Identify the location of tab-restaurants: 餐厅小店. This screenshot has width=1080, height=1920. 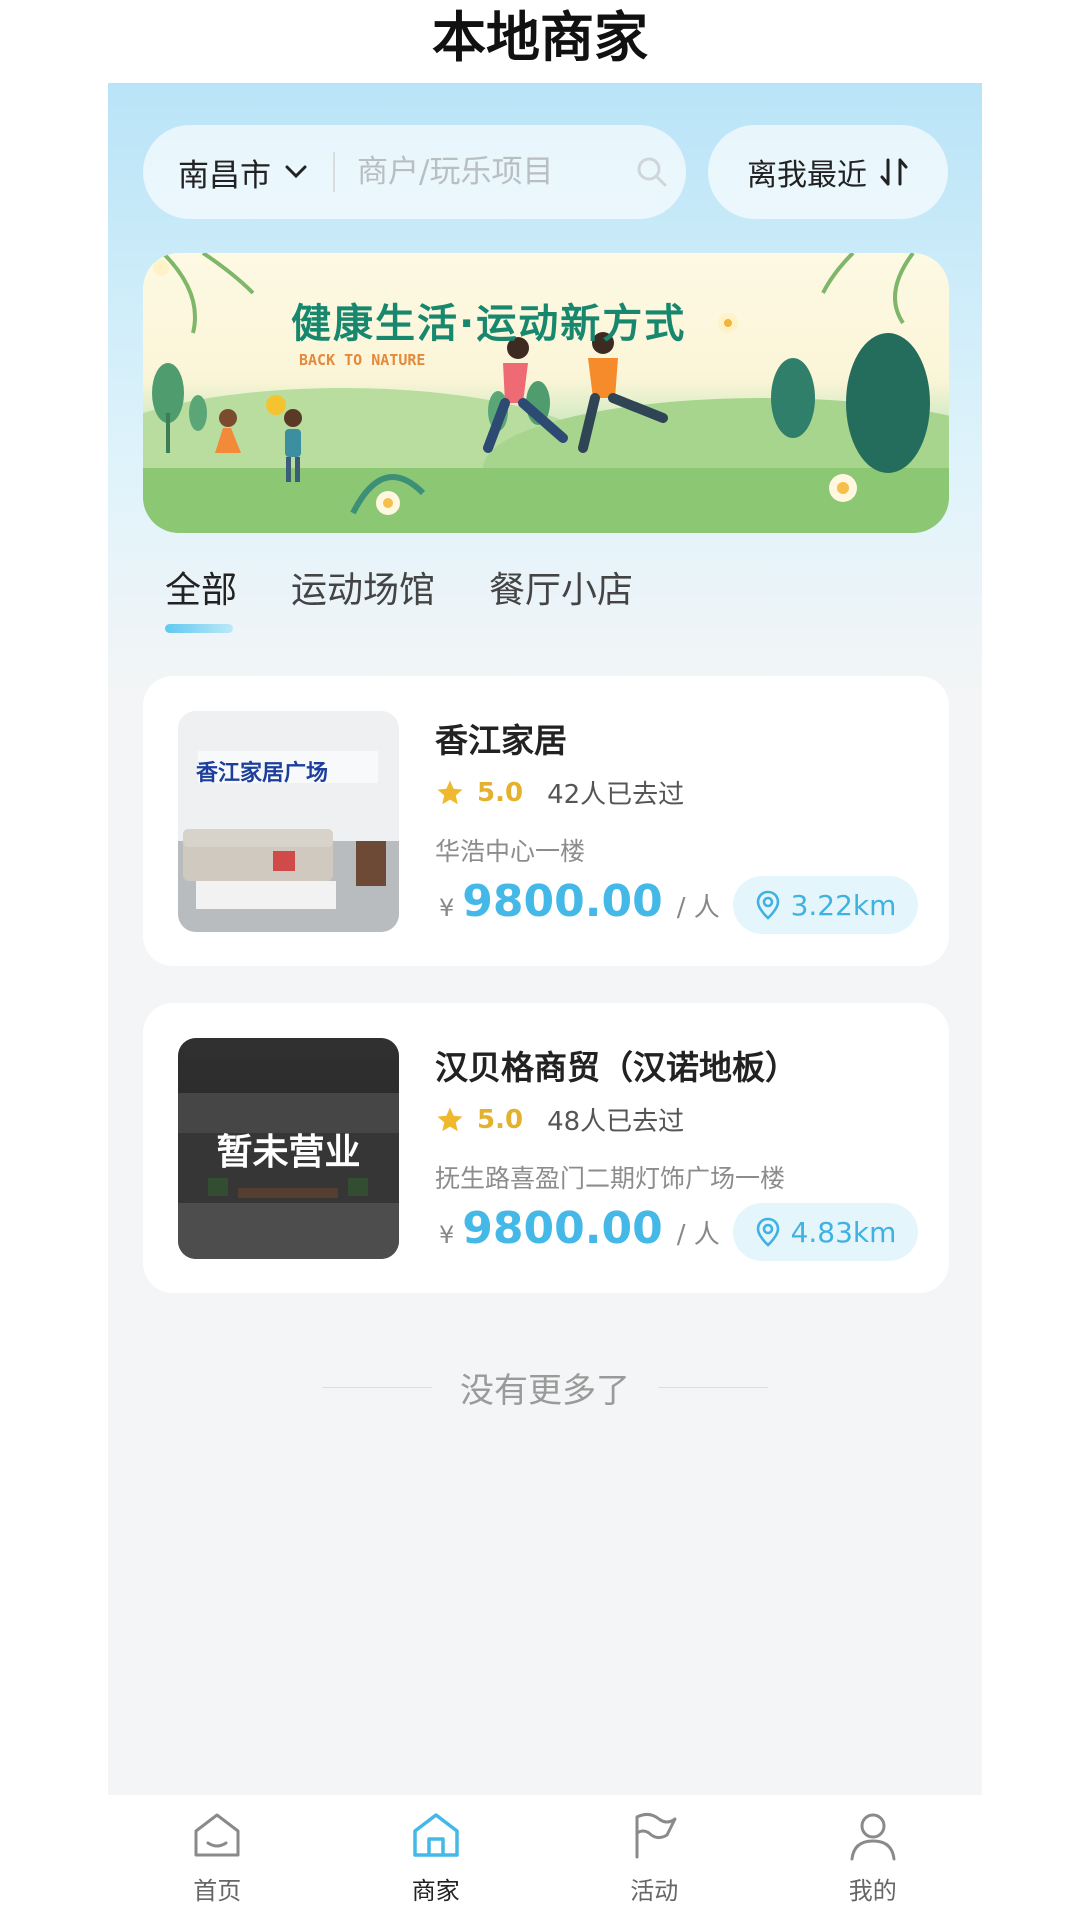
(561, 587).